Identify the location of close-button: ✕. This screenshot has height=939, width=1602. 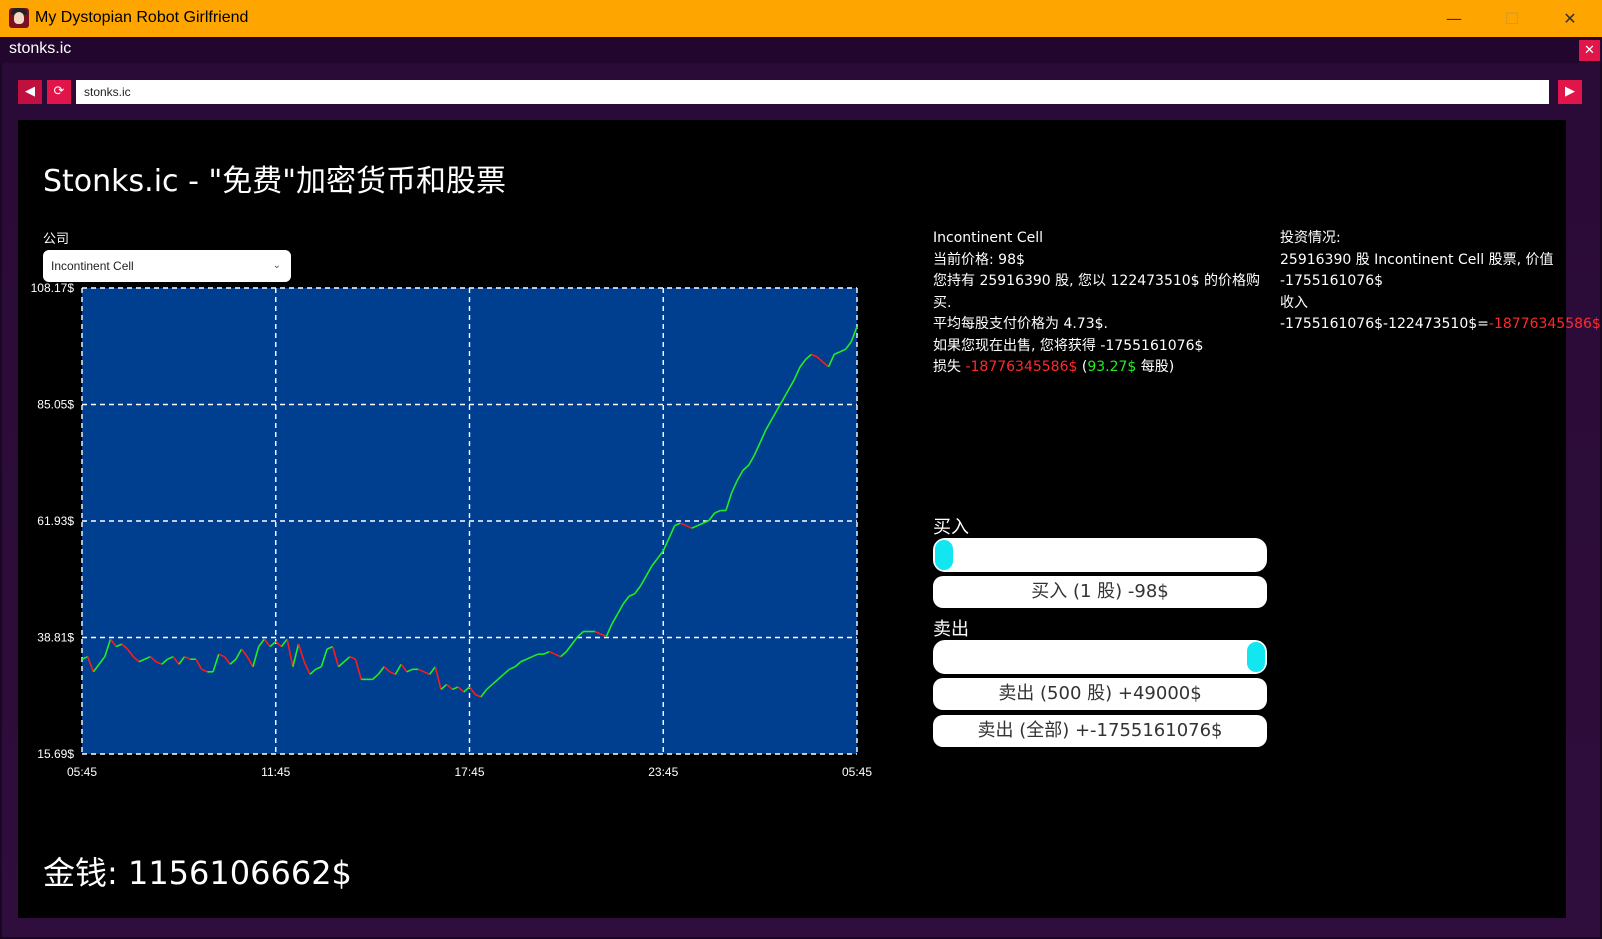
(1570, 18).